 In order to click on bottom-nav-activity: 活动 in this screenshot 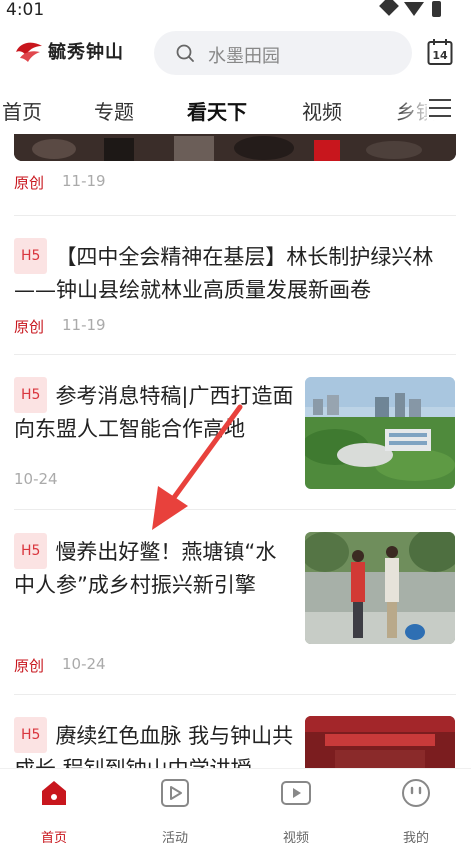, I will do `click(175, 810)`.